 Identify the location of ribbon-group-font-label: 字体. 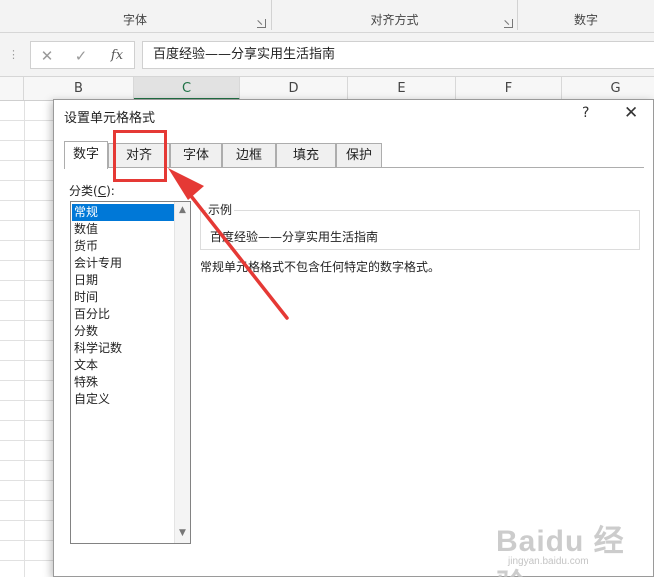
(134, 20).